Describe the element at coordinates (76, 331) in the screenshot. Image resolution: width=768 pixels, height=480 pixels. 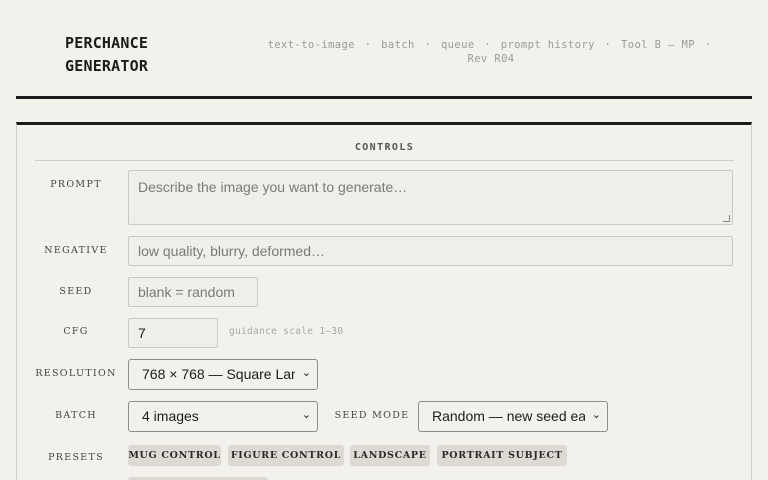
I see `cfg-label: CFG` at that location.